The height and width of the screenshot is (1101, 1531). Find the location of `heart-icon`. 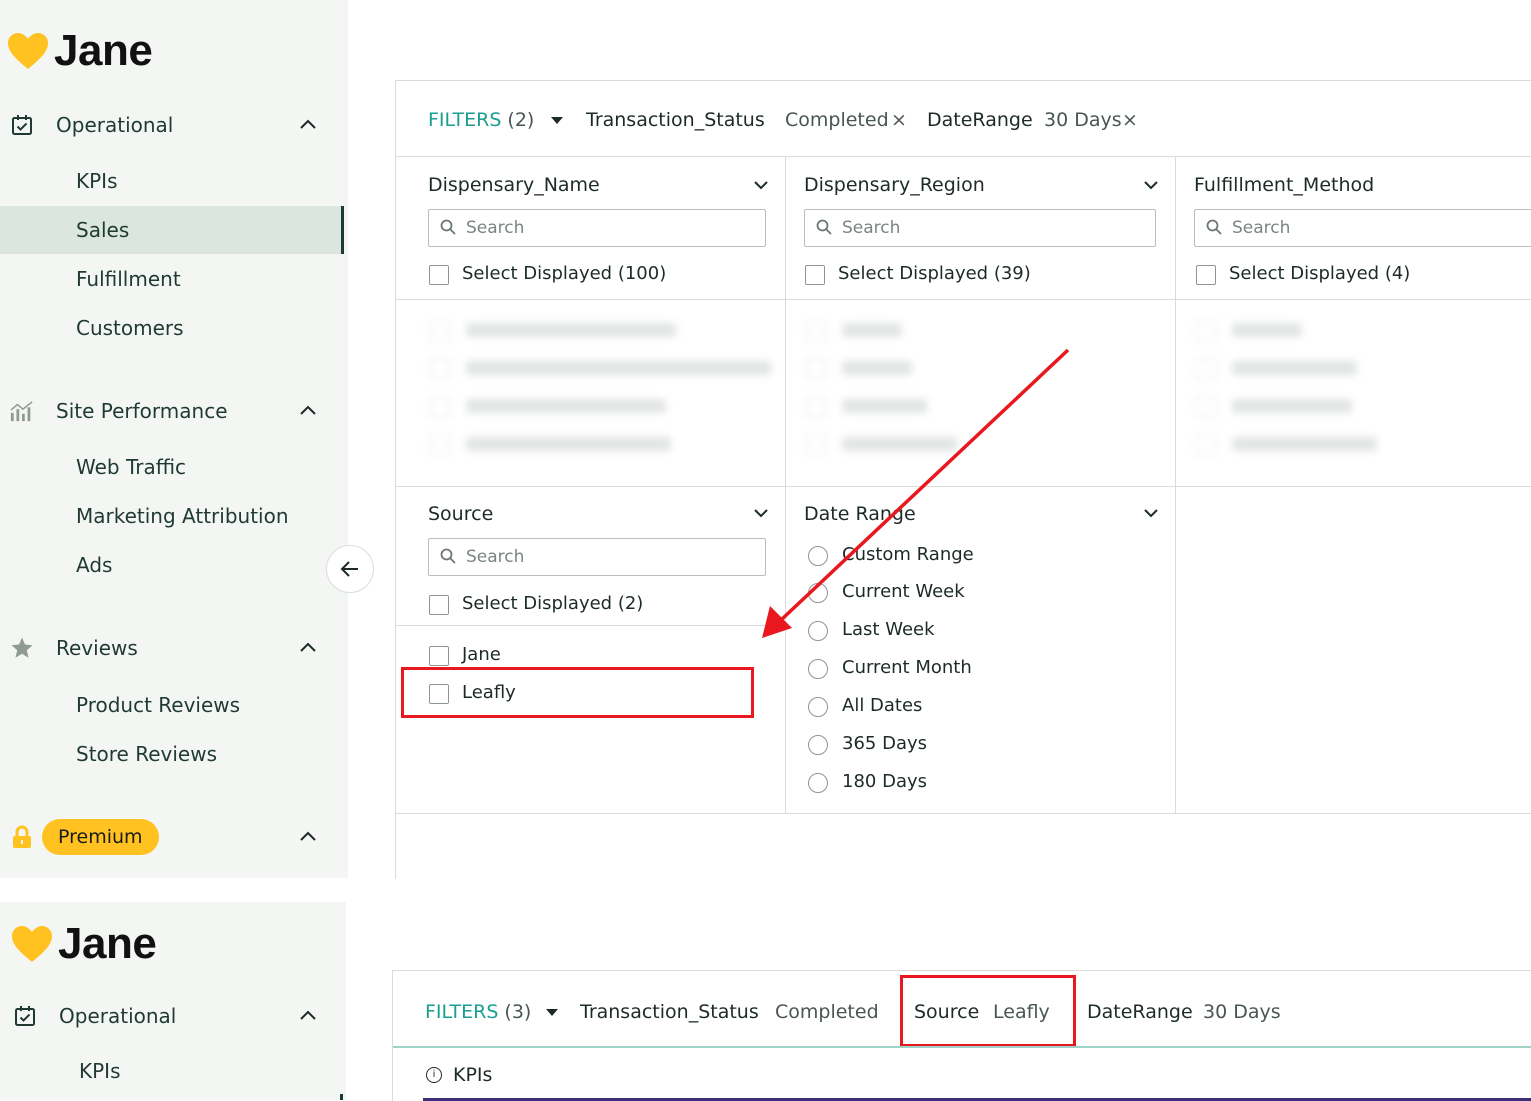

heart-icon is located at coordinates (32, 944).